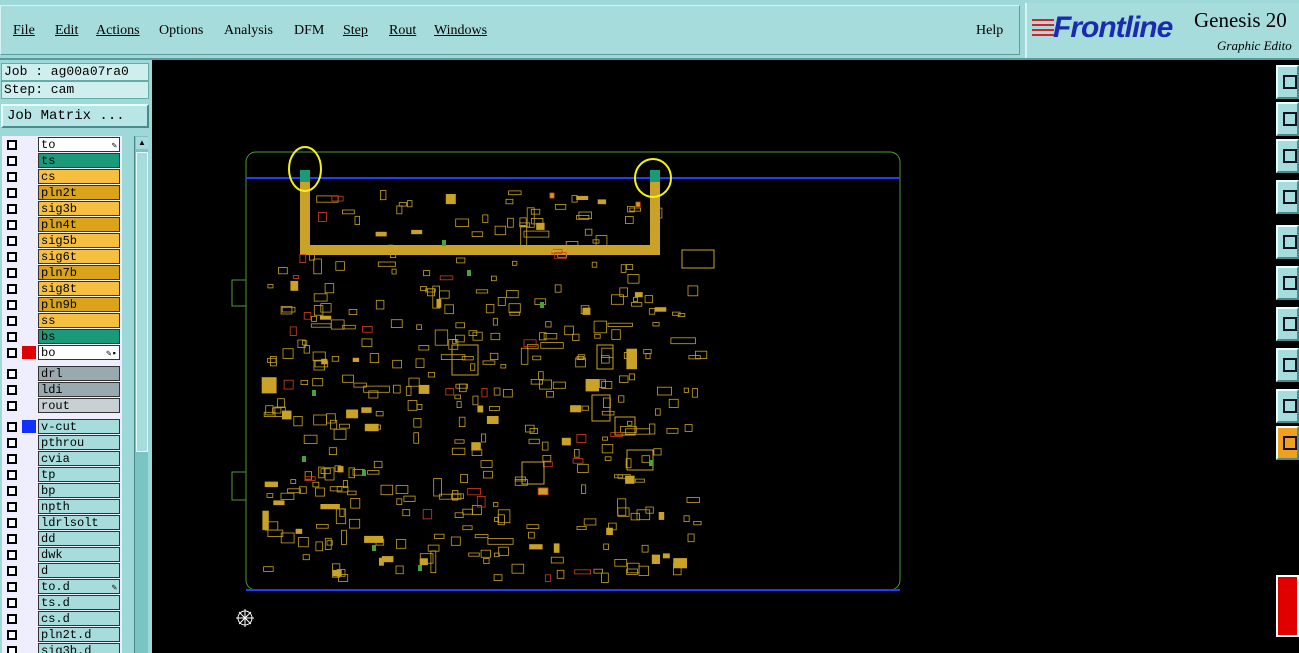 This screenshot has width=1299, height=653. Describe the element at coordinates (79, 554) in the screenshot. I see `layer-name: dwk` at that location.